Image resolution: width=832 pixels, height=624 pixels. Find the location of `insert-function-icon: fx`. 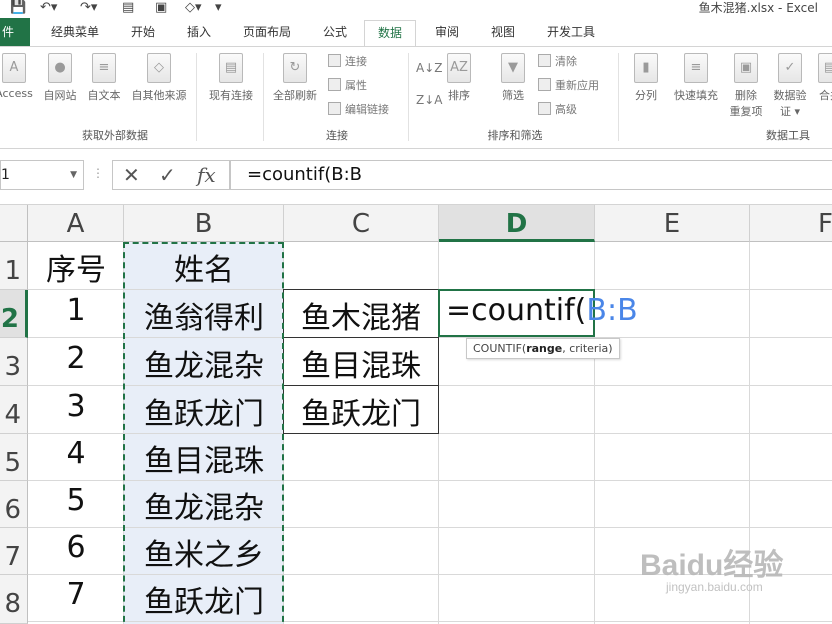

insert-function-icon: fx is located at coordinates (206, 175).